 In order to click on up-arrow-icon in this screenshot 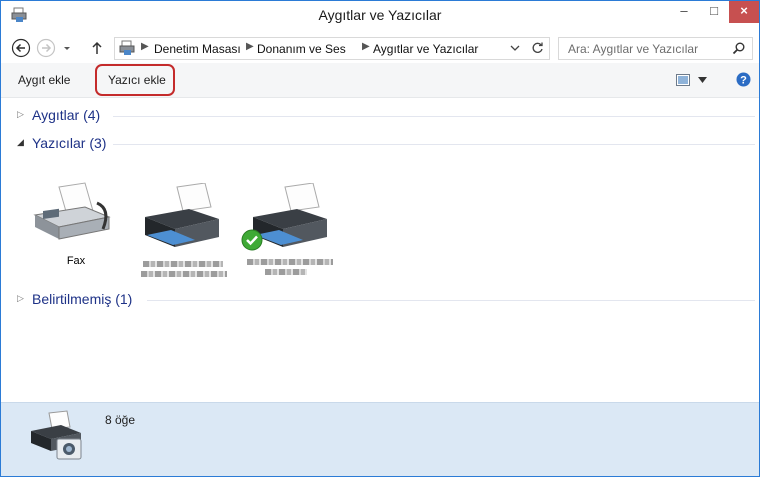, I will do `click(97, 48)`.